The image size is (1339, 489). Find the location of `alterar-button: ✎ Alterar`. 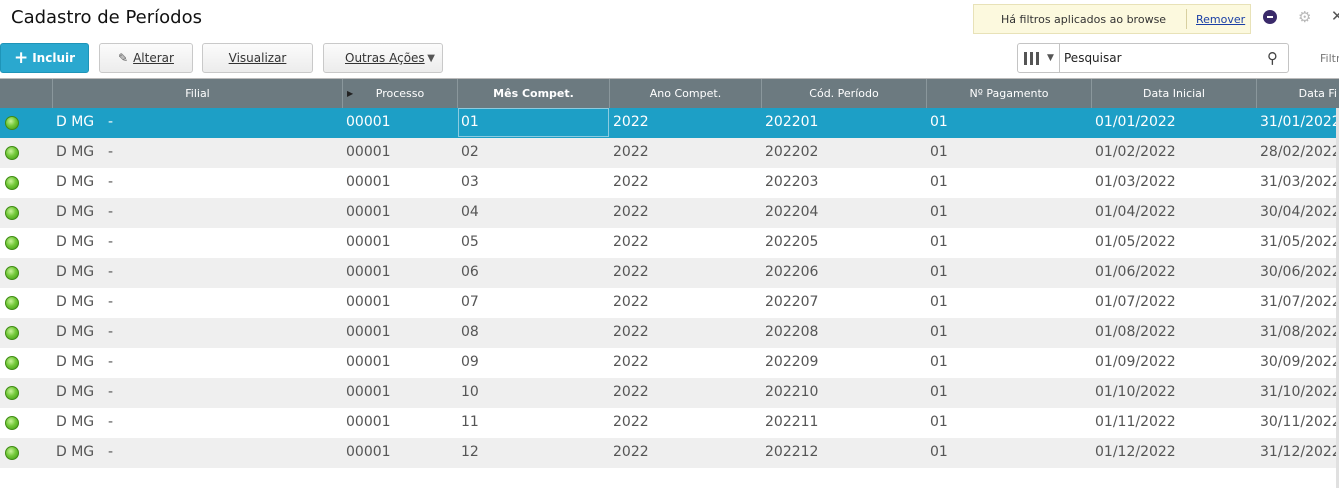

alterar-button: ✎ Alterar is located at coordinates (146, 58).